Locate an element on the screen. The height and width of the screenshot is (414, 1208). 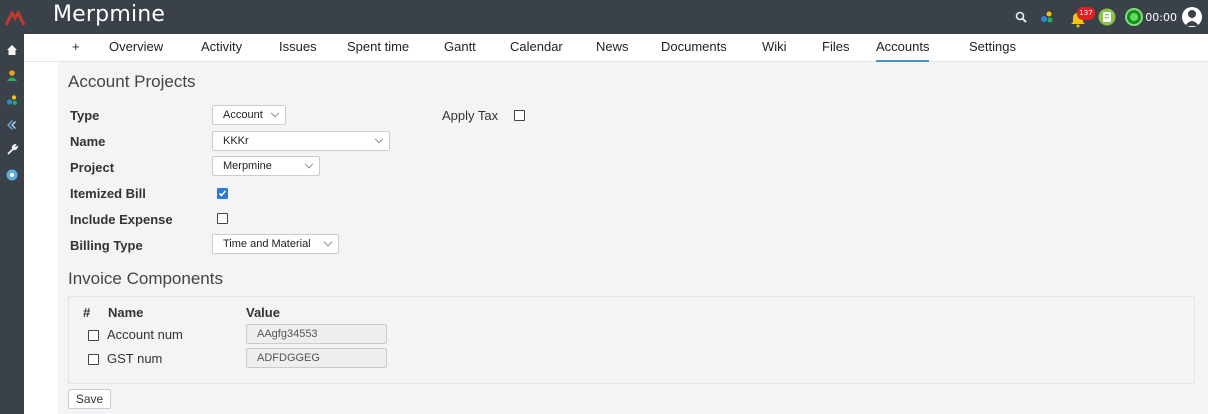
tab-issues: Issues is located at coordinates (298, 50).